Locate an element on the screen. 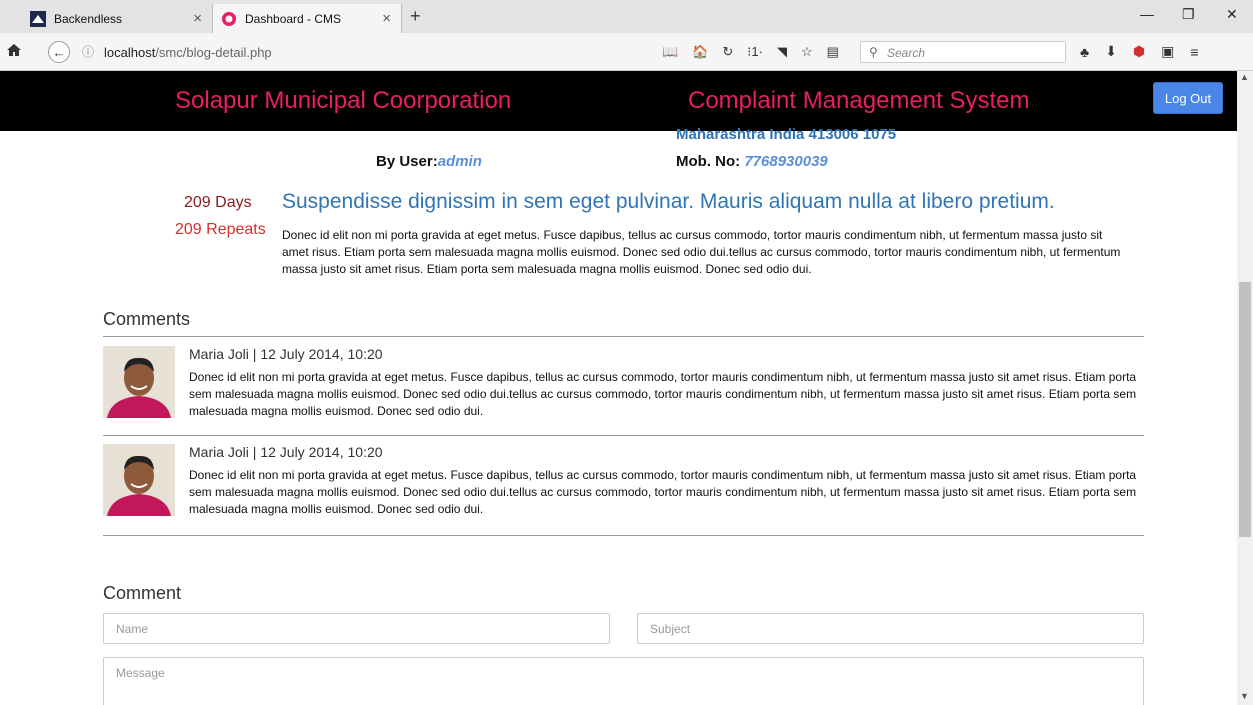  menu-icon: ≡ is located at coordinates (1194, 52).